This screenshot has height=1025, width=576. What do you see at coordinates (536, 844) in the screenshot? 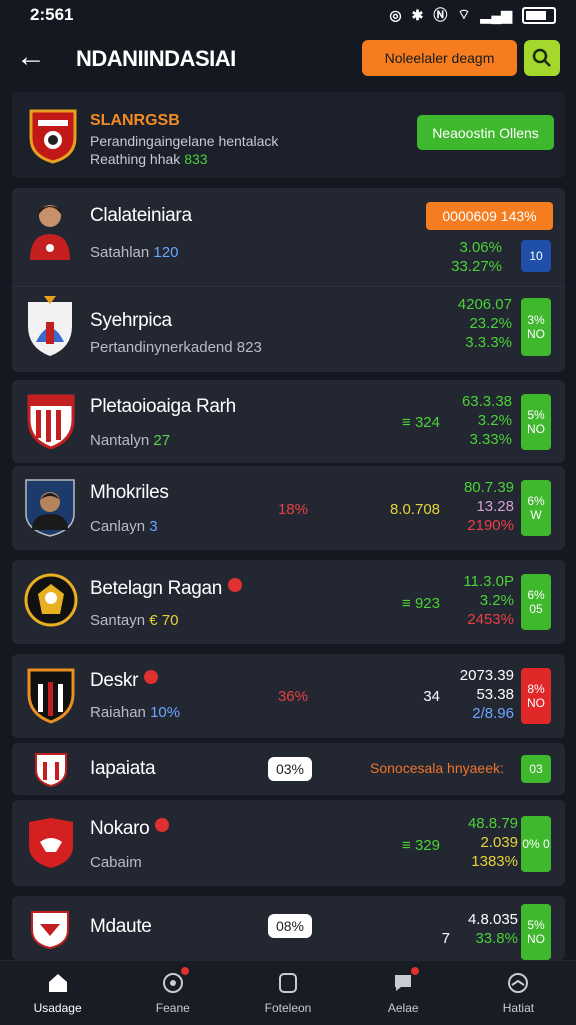
I see `side-badge: 0% 0` at bounding box center [536, 844].